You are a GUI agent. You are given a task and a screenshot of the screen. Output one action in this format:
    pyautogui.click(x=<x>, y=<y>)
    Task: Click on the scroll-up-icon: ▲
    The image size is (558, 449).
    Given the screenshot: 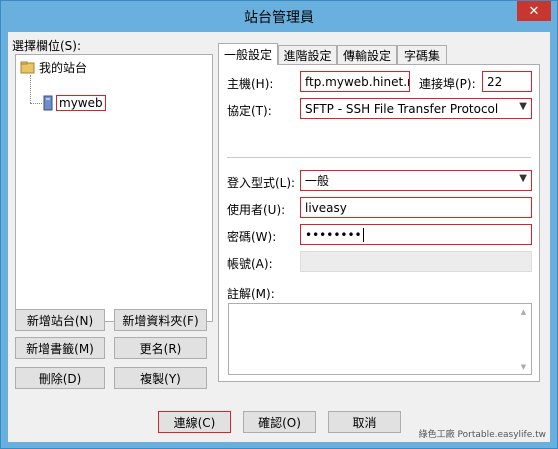 What is the action you would take?
    pyautogui.click(x=523, y=311)
    